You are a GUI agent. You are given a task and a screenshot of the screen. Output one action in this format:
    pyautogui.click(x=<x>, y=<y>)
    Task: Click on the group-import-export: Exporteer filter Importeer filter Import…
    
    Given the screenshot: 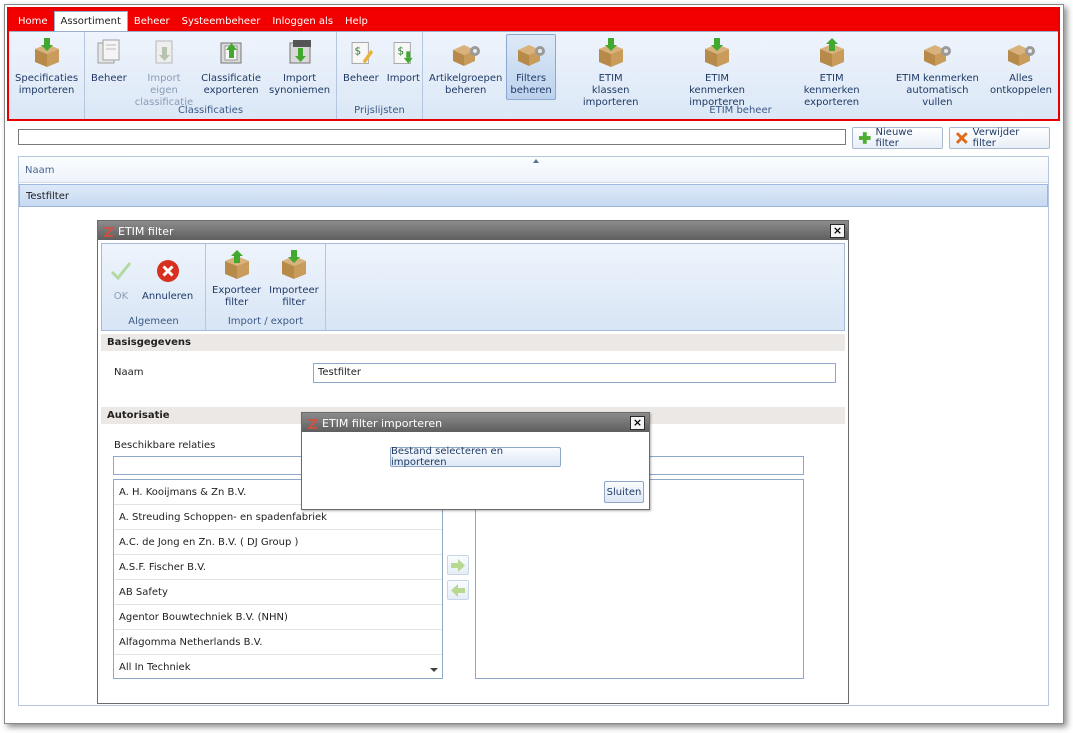 What is the action you would take?
    pyautogui.click(x=266, y=287)
    